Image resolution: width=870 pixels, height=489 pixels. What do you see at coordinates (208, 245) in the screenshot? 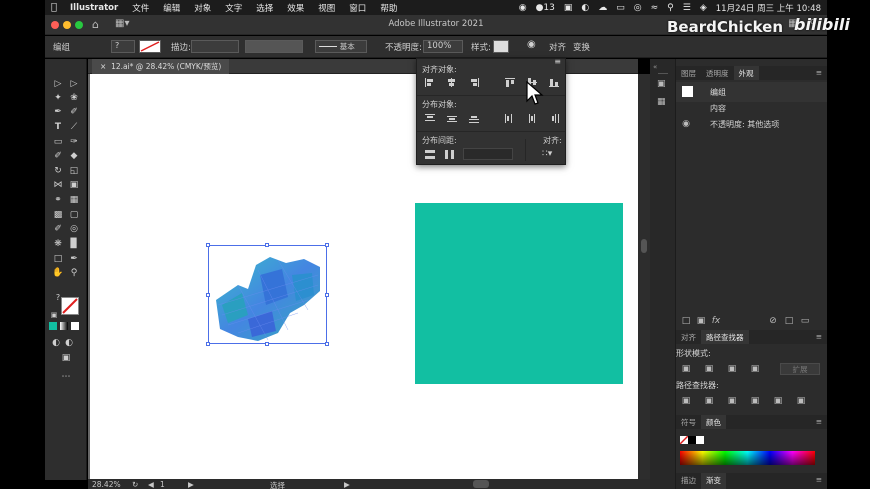
I see `resize-handle-tl` at bounding box center [208, 245].